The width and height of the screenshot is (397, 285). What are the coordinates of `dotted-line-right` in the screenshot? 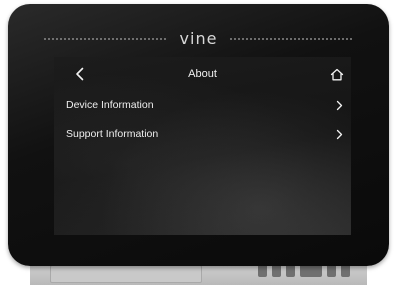 It's located at (292, 39).